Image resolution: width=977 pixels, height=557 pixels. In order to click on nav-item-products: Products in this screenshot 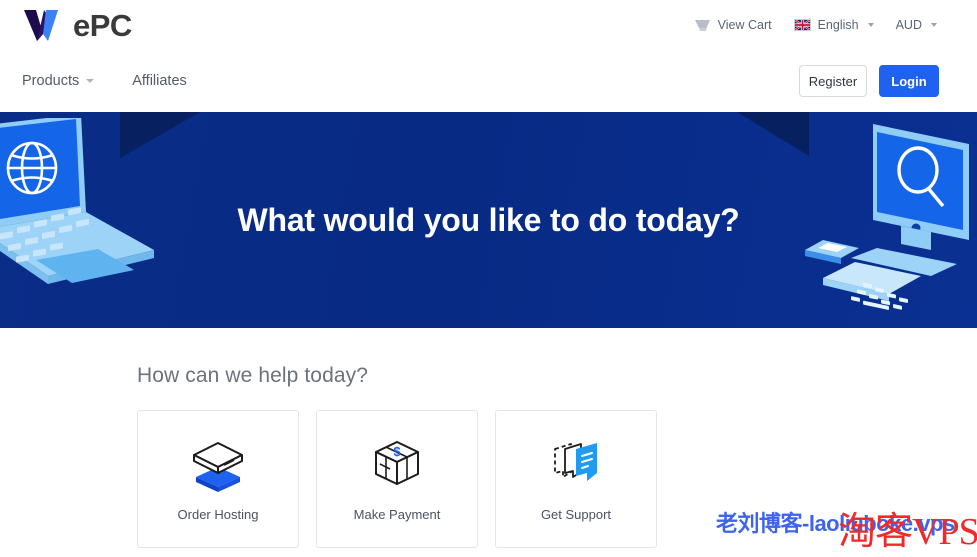, I will do `click(58, 81)`.